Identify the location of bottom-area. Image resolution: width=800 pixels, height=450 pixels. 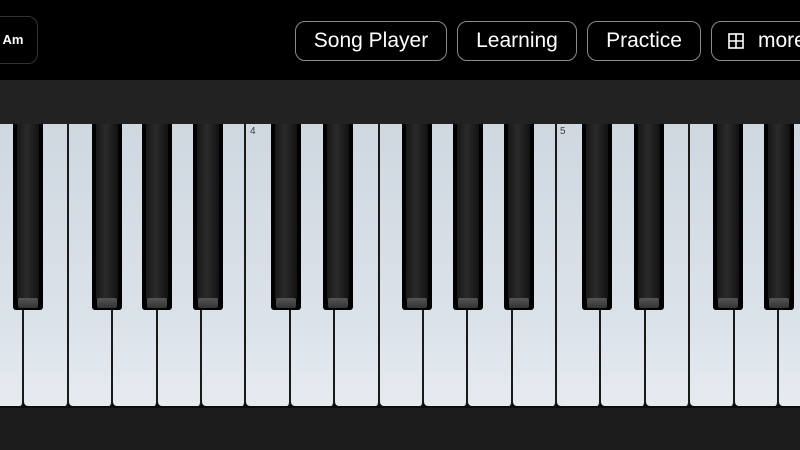
(400, 429).